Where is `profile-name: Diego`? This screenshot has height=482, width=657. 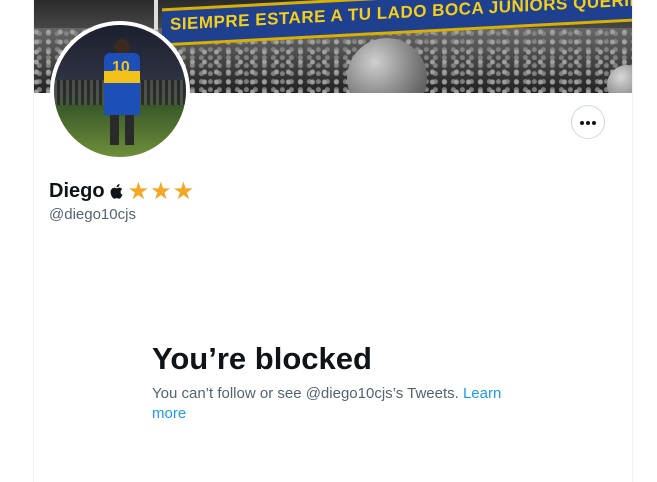
profile-name: Diego is located at coordinates (77, 190).